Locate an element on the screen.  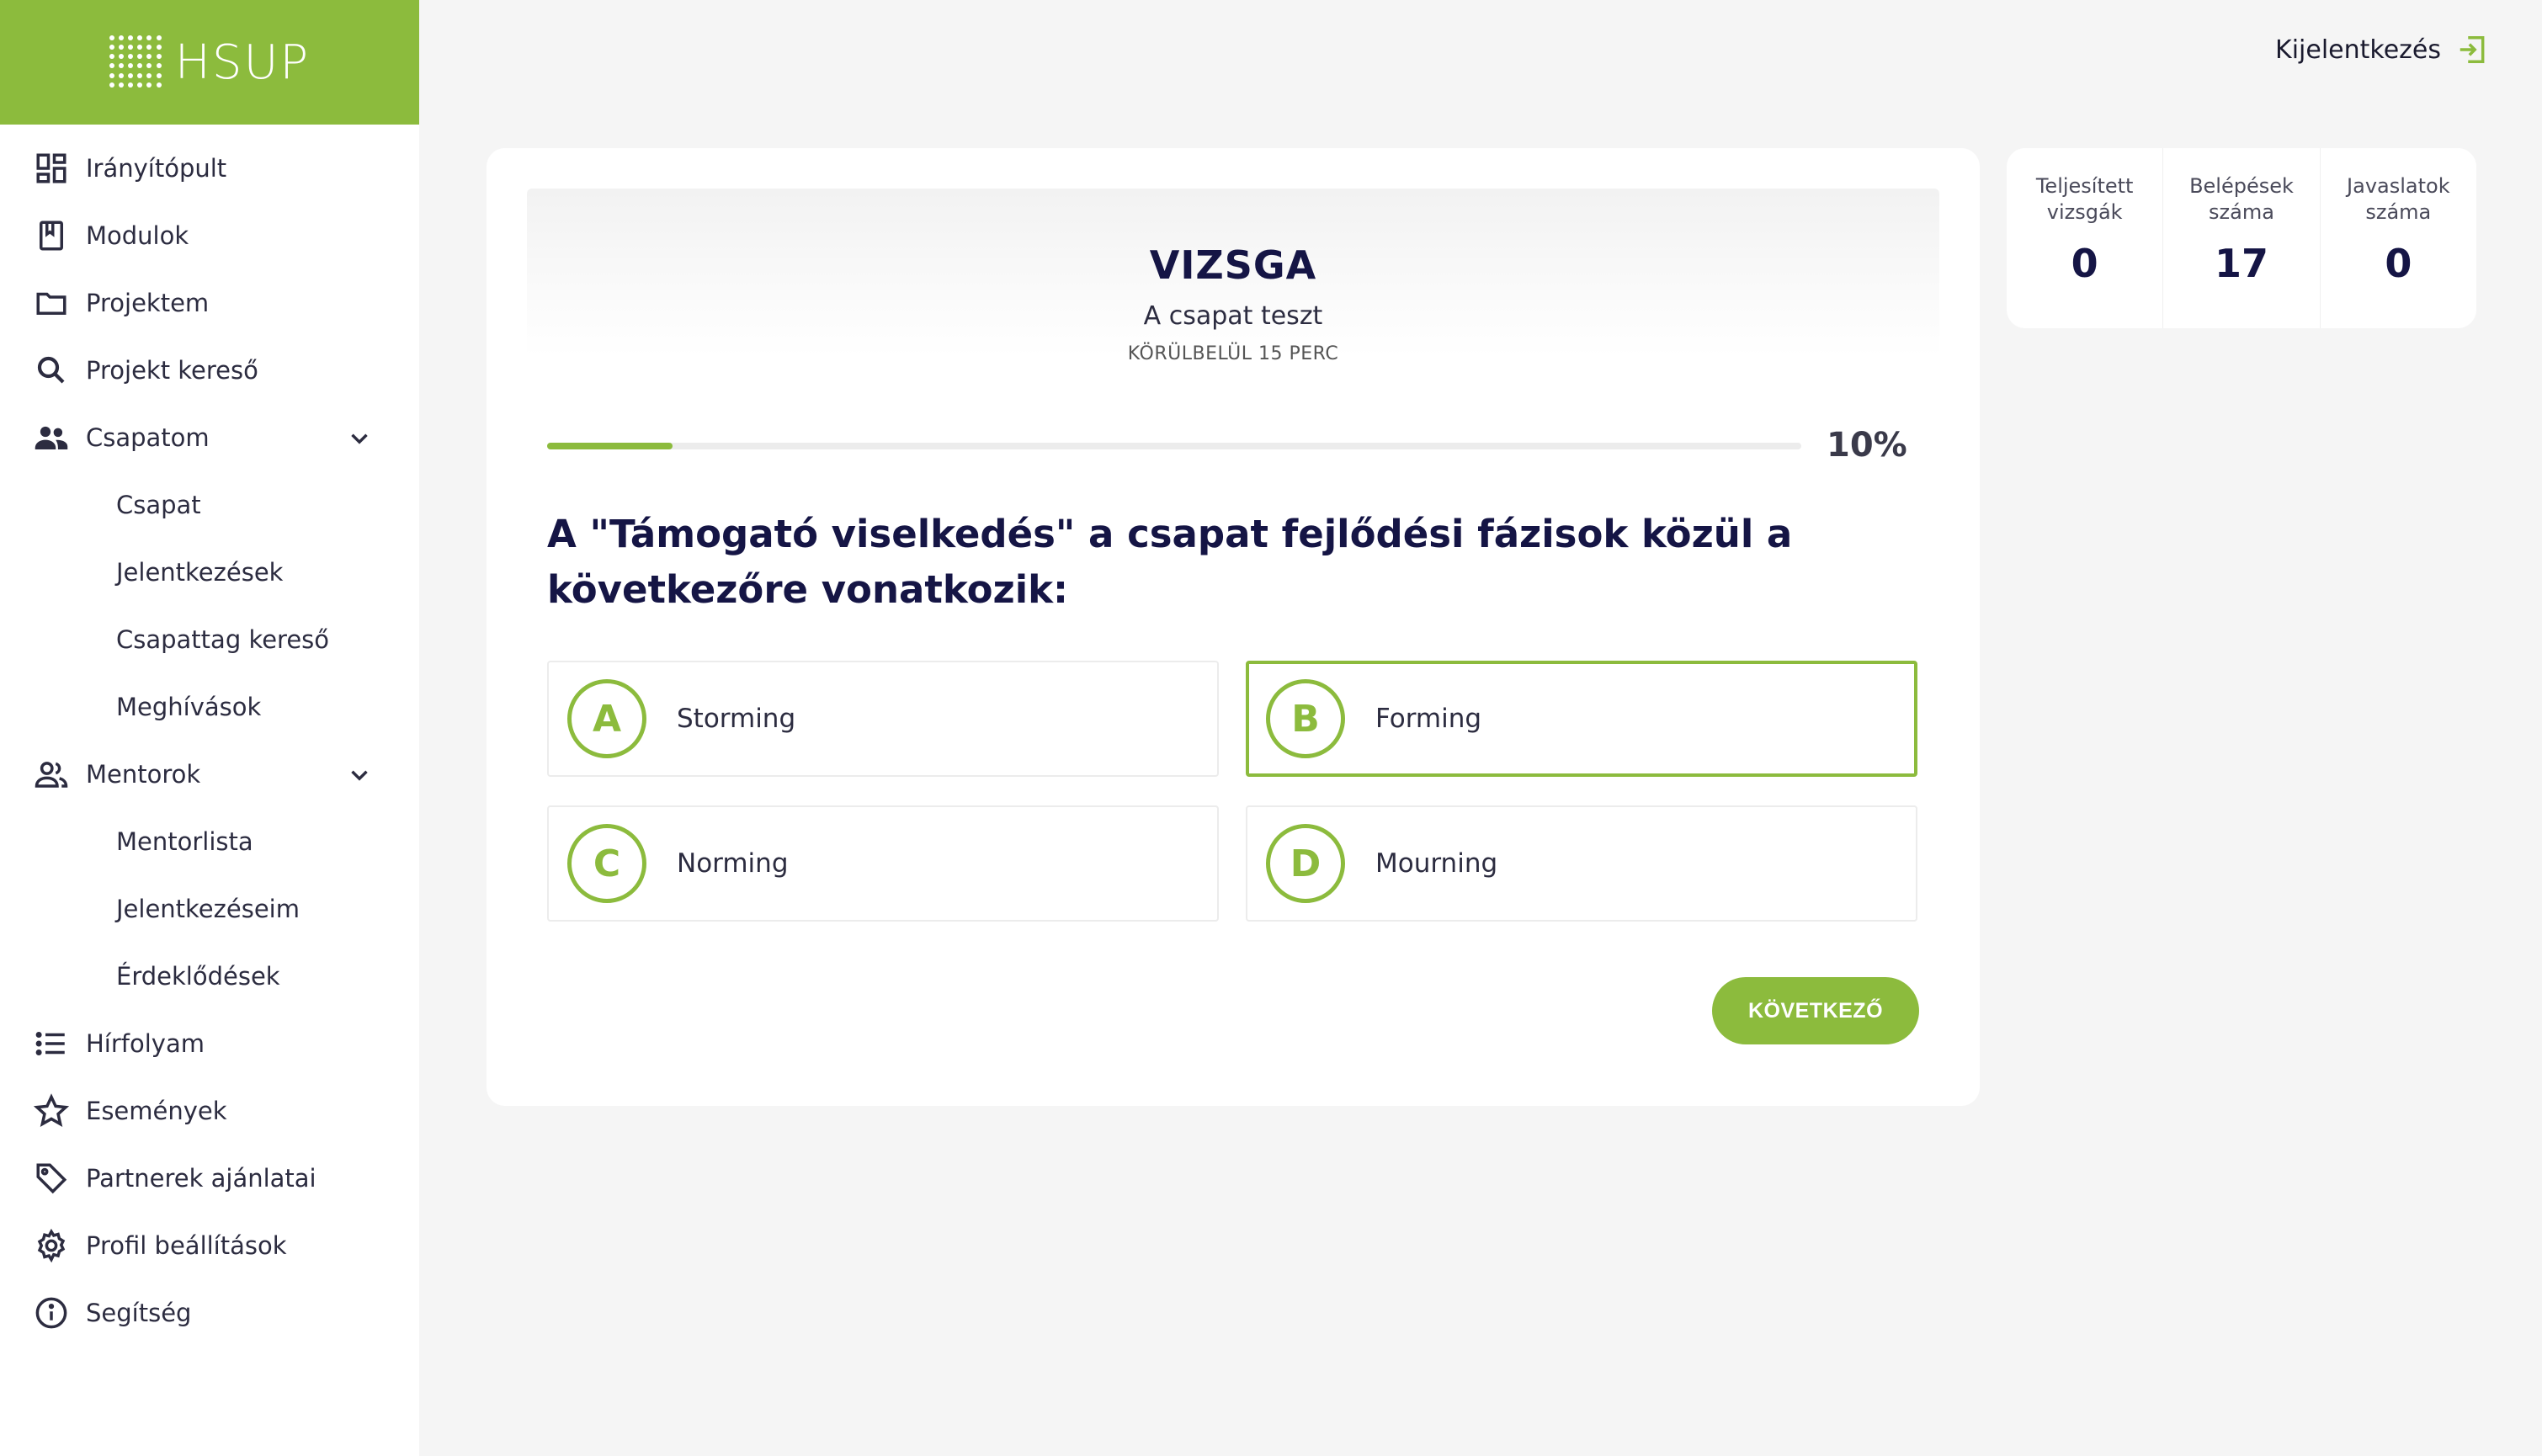
sidebar-item-meghivasok: Meghívások is located at coordinates (209, 707).